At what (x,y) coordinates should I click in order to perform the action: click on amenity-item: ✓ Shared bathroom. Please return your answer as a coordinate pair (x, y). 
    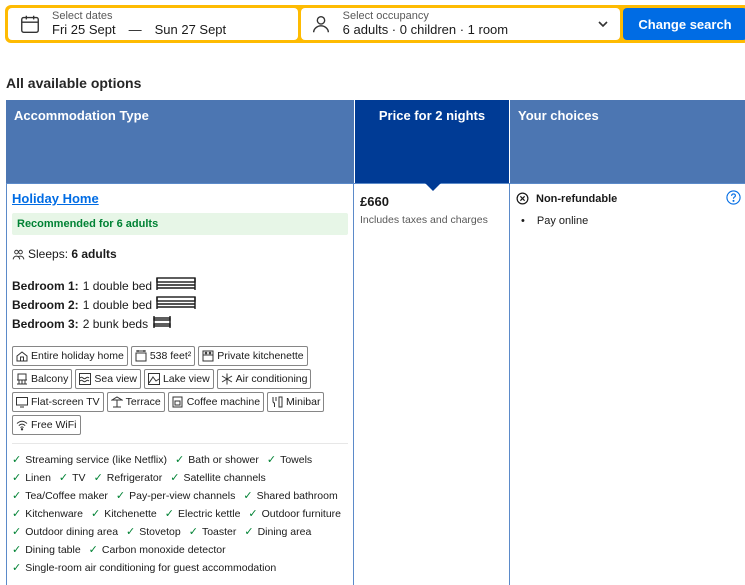
    Looking at the image, I should click on (290, 496).